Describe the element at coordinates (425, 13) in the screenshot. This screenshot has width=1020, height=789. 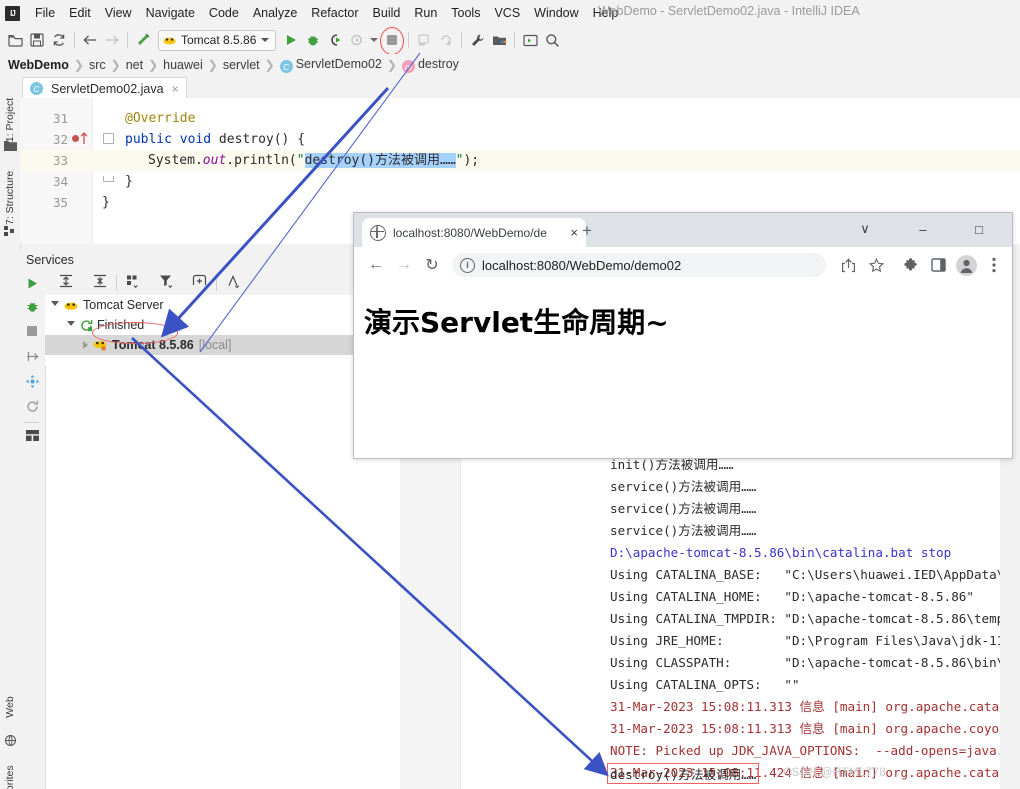
I see `menu-item-run: Run` at that location.